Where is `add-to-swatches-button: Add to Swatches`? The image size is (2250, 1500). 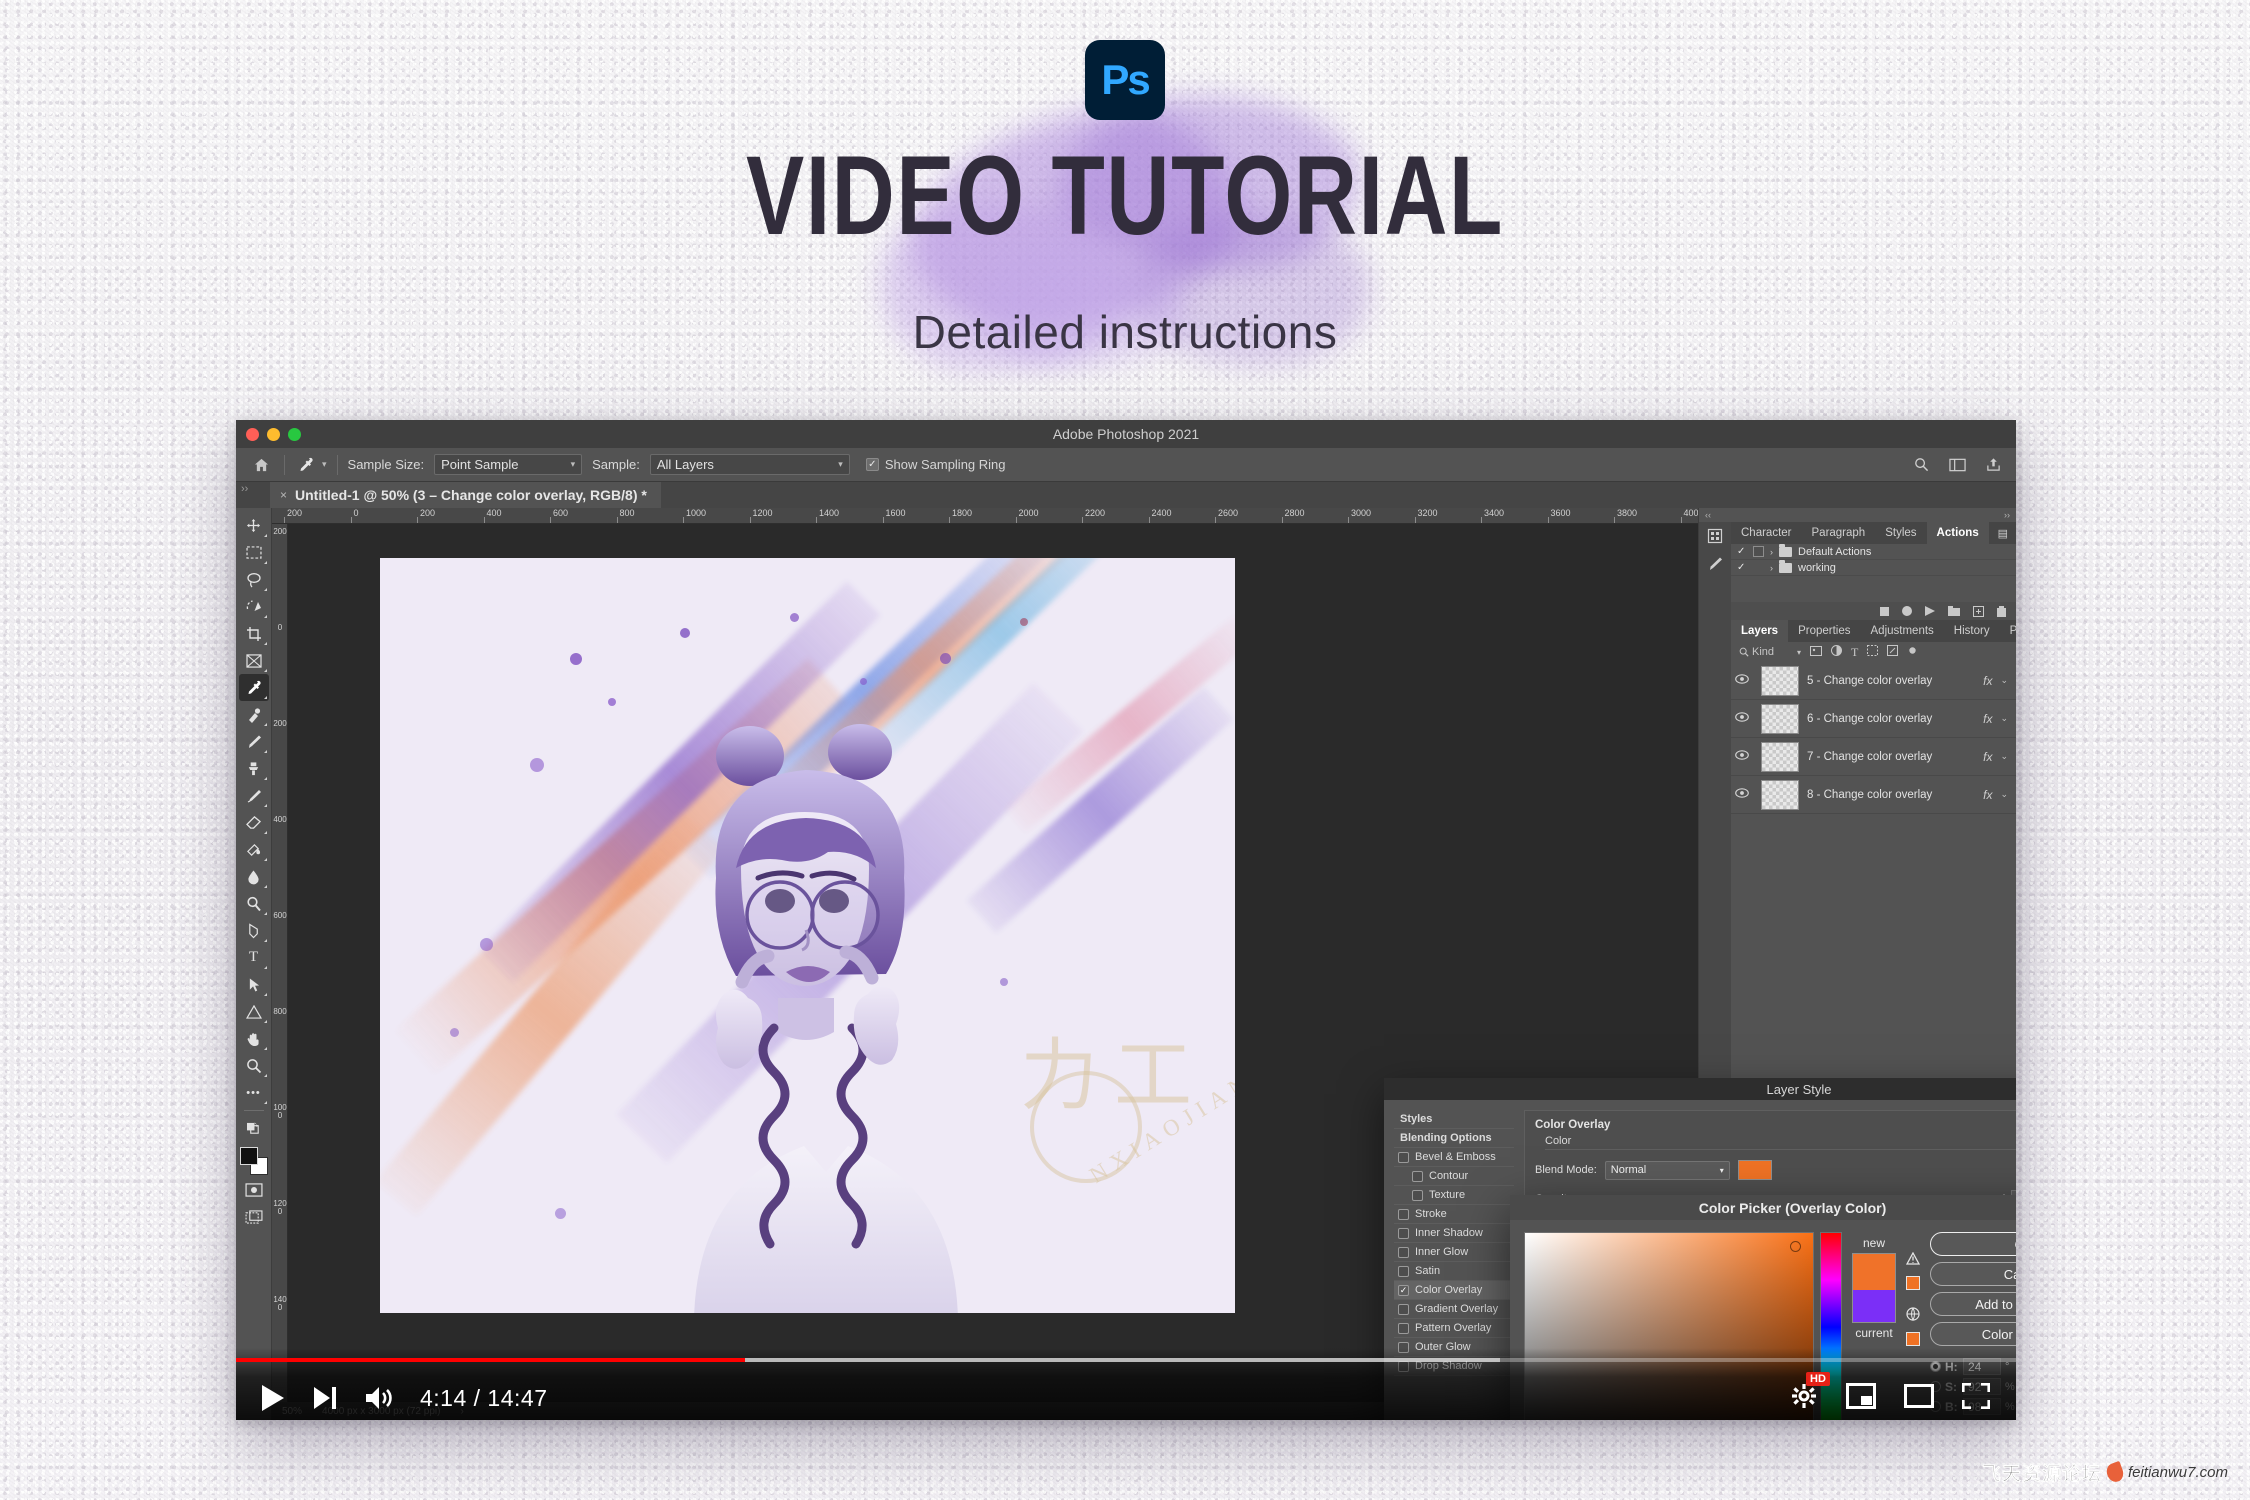
add-to-swatches-button: Add to Swatches is located at coordinates (1973, 1304).